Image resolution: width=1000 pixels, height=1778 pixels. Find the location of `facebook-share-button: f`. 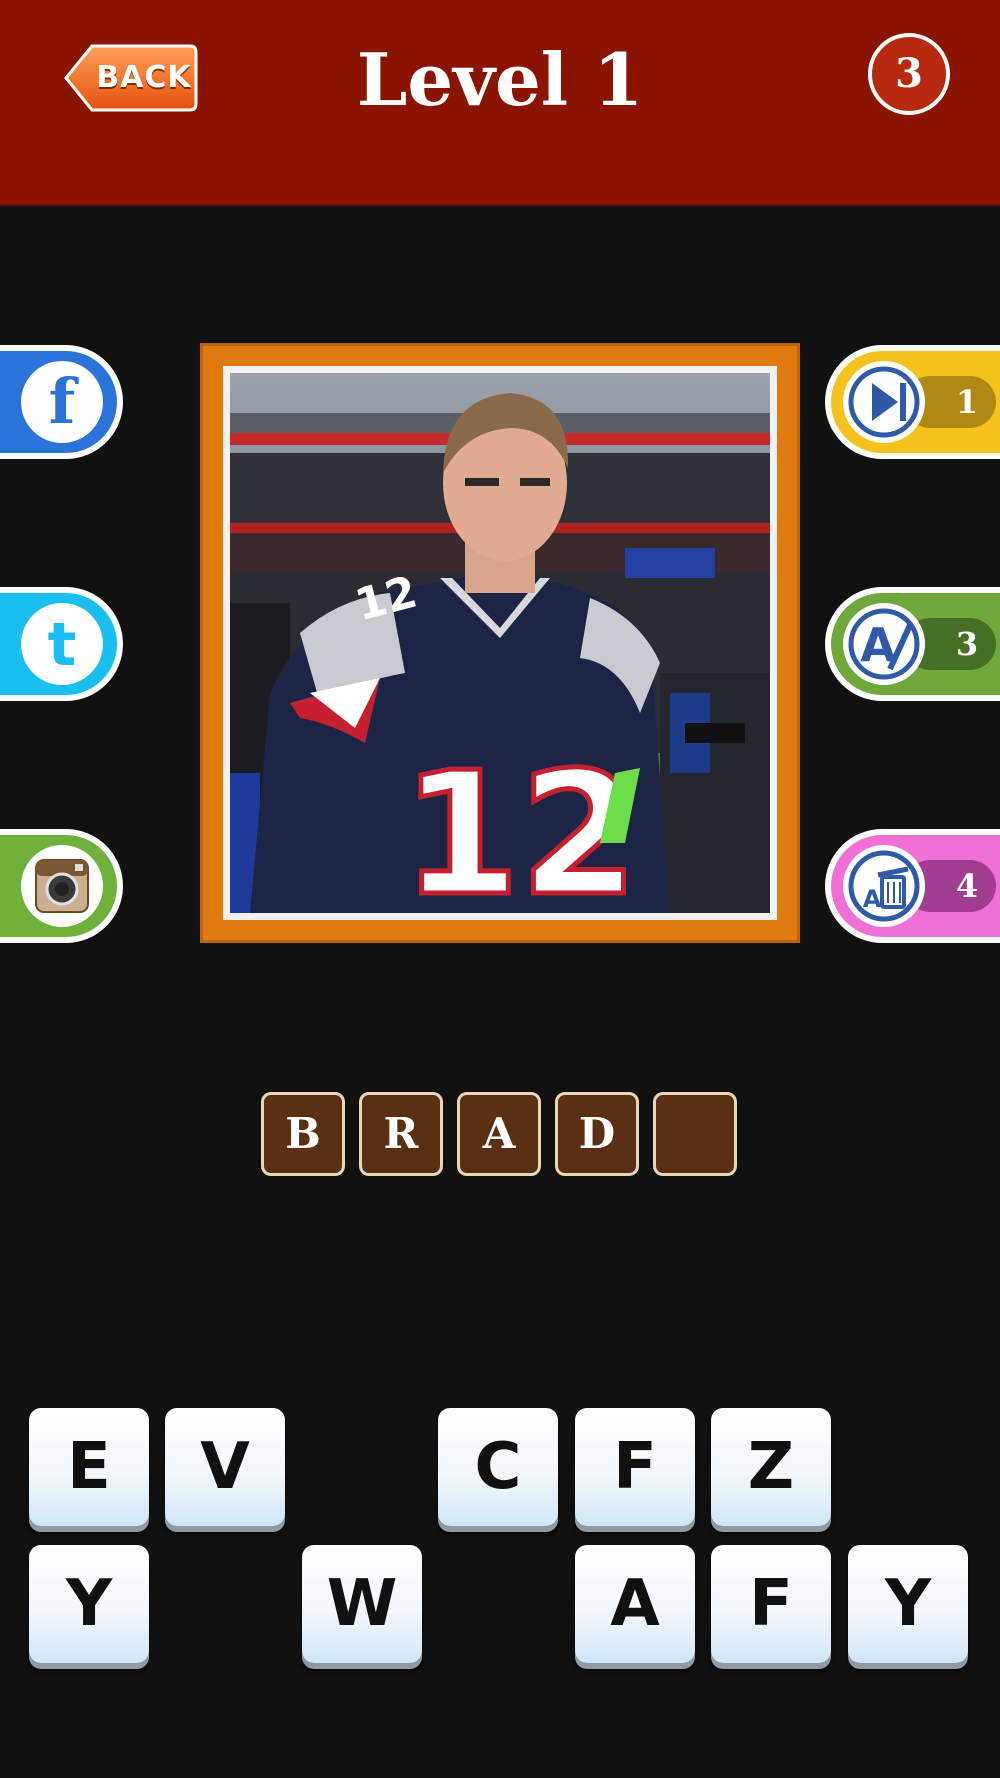

facebook-share-button: f is located at coordinates (62, 402).